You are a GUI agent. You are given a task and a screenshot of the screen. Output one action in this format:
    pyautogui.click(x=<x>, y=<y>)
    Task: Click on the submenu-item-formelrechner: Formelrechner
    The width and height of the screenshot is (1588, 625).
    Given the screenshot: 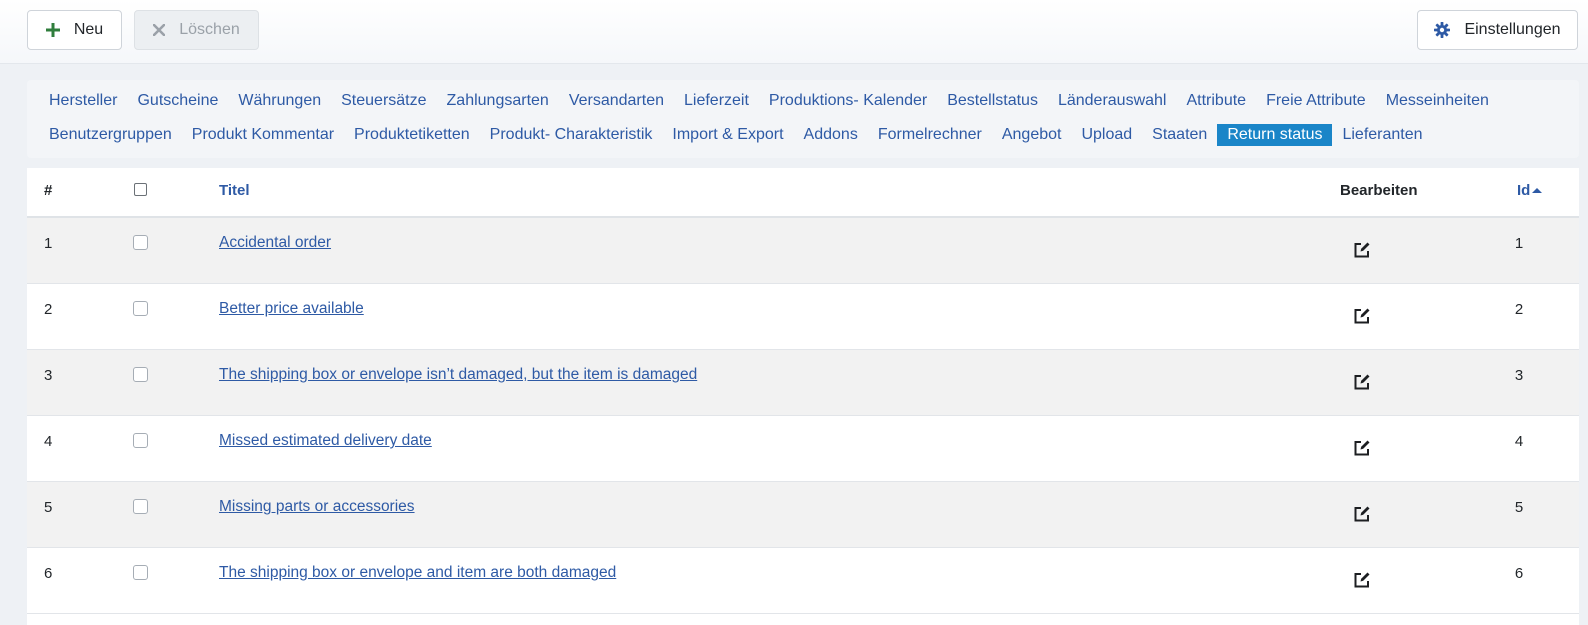 What is the action you would take?
    pyautogui.click(x=930, y=135)
    